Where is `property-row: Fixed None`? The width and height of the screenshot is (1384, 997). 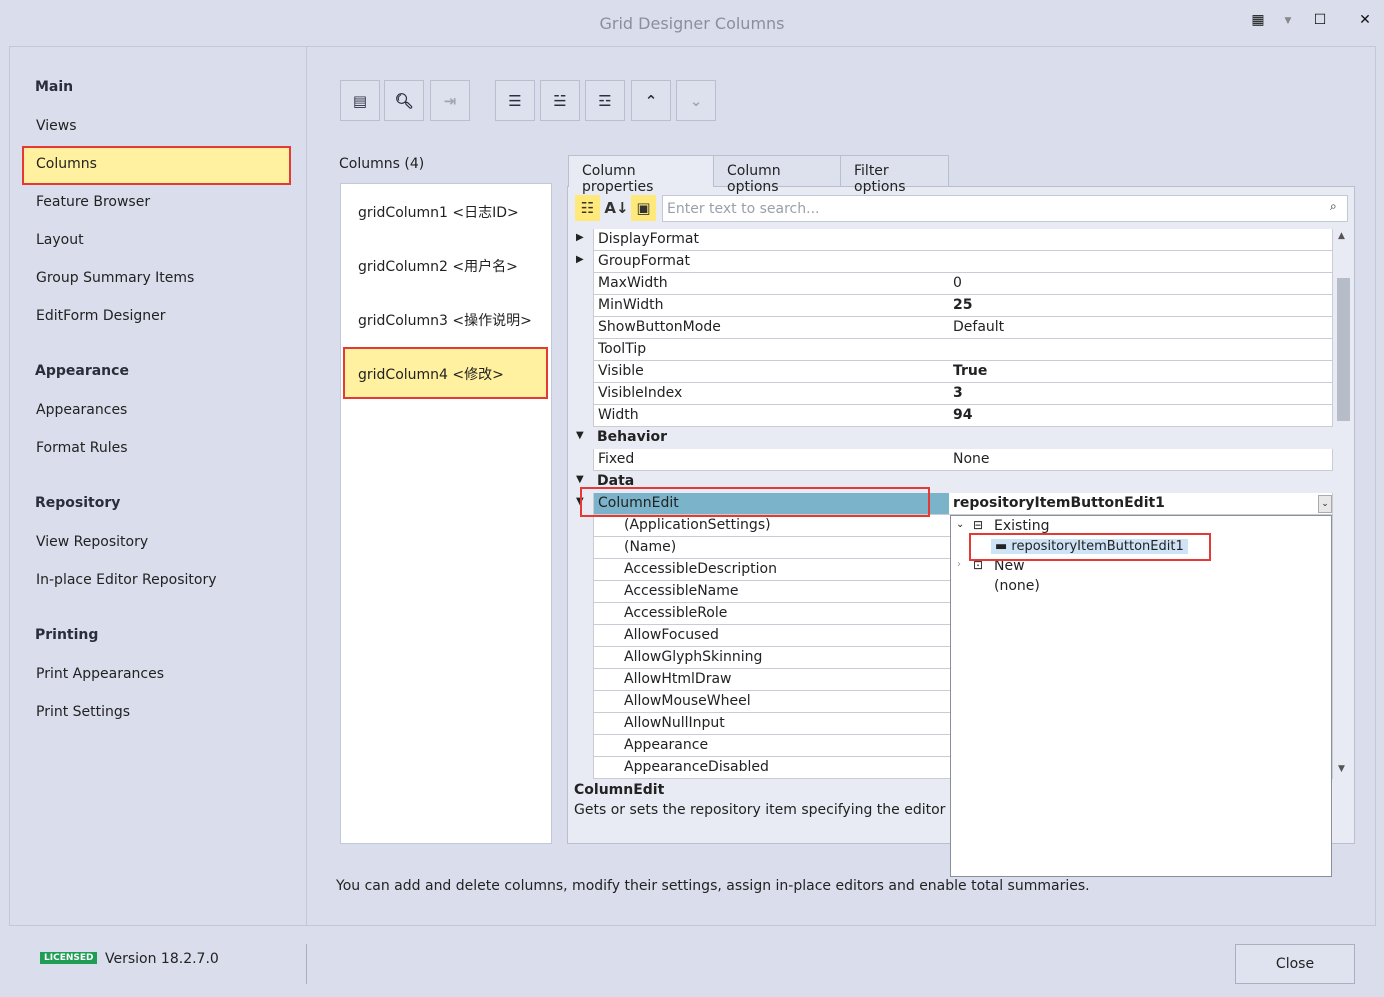 property-row: Fixed None is located at coordinates (950, 460).